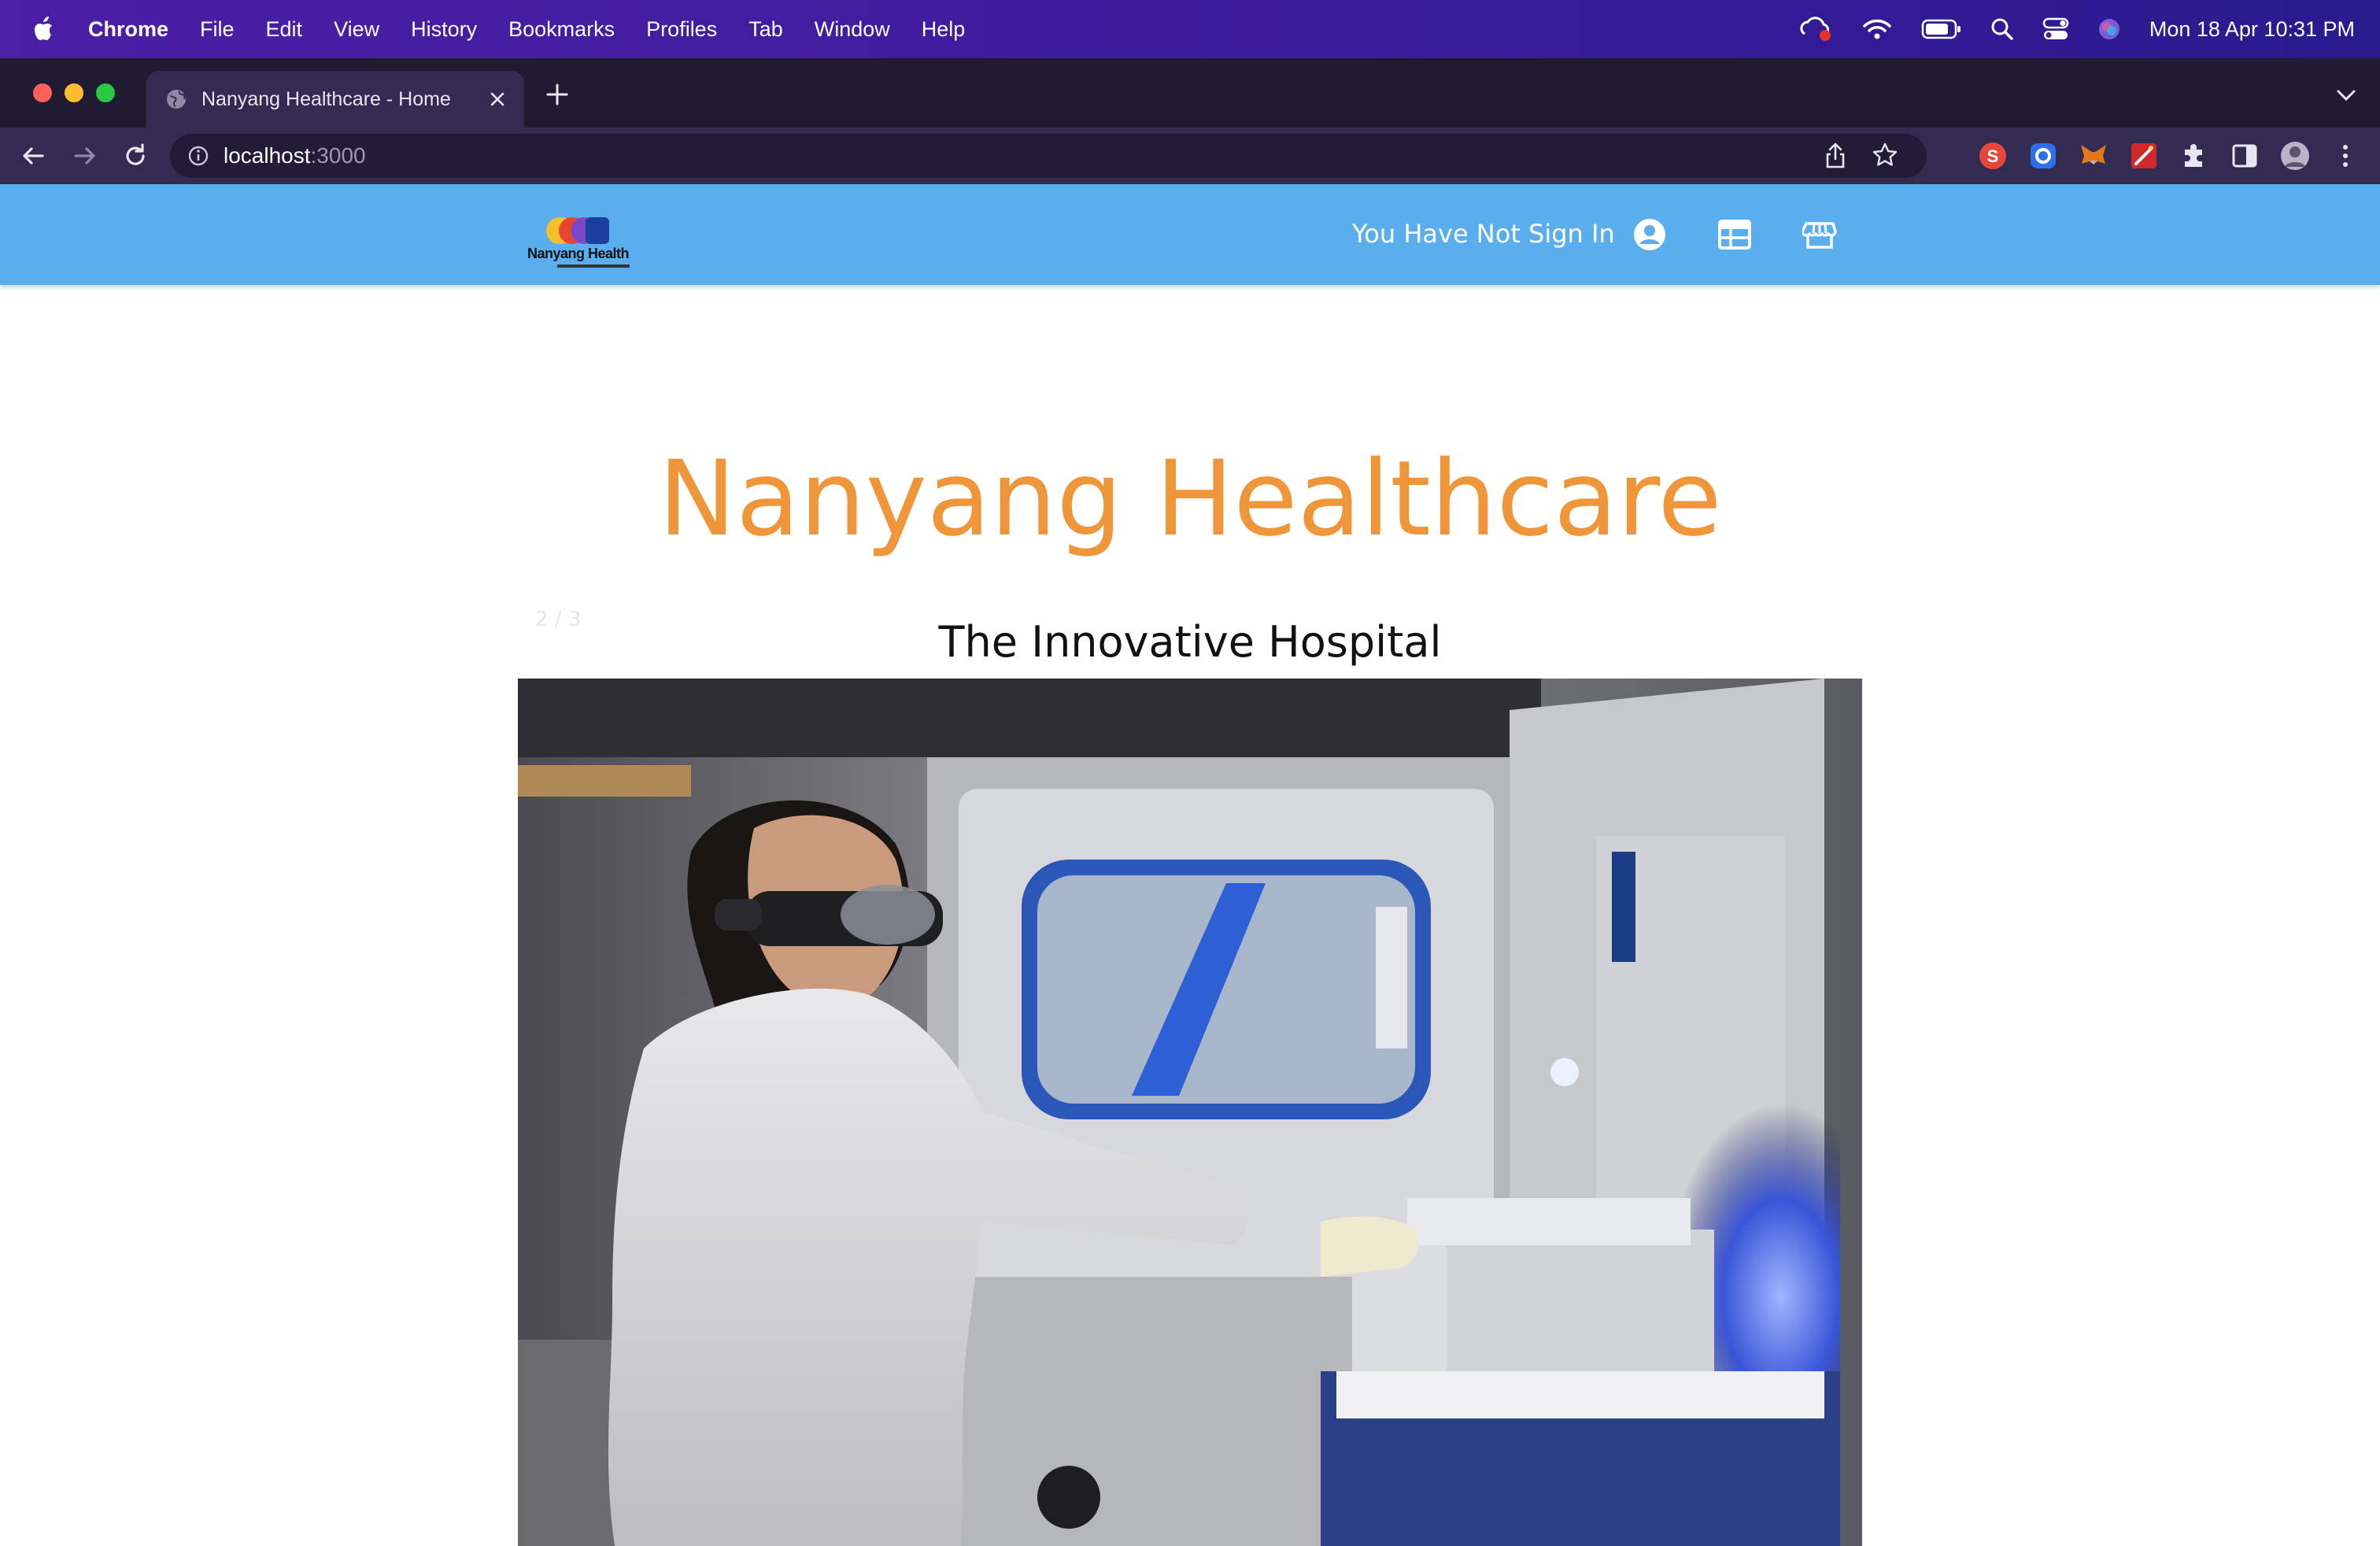 The height and width of the screenshot is (1546, 2380). I want to click on globe-icon, so click(176, 99).